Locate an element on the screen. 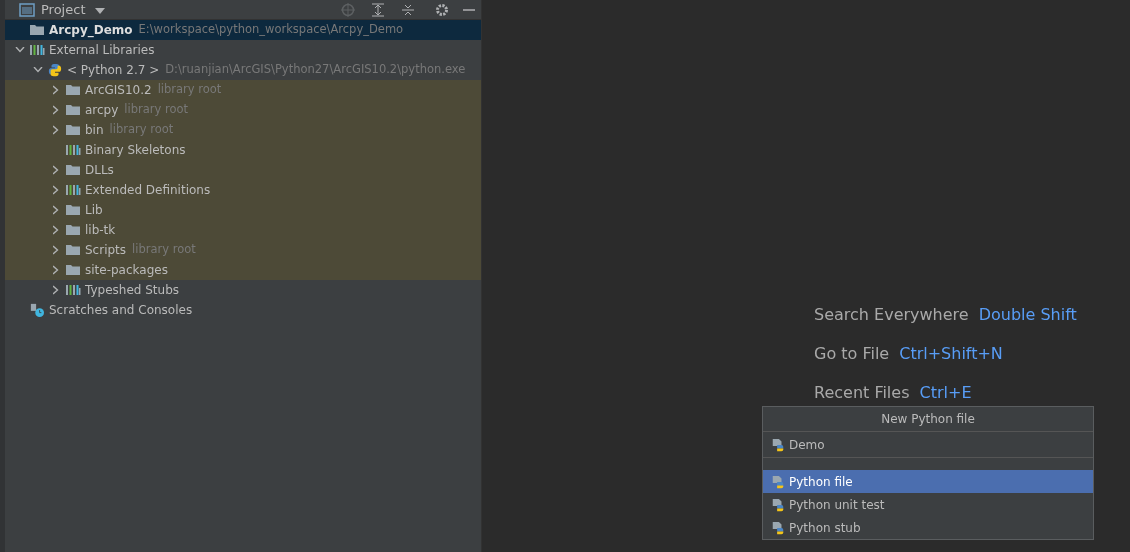  item-label: Arcpy_Demo is located at coordinates (91, 30).